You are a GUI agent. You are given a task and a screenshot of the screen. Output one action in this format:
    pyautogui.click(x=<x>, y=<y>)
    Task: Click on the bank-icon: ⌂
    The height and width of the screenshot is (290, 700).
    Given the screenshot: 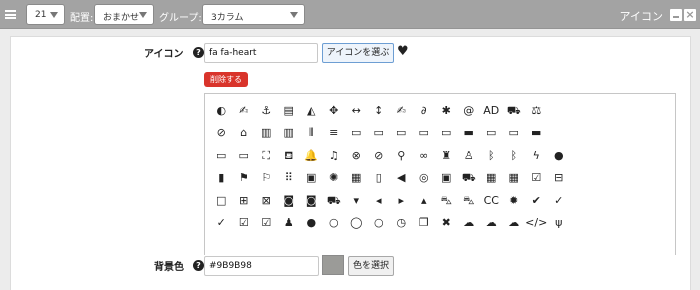 What is the action you would take?
    pyautogui.click(x=244, y=133)
    